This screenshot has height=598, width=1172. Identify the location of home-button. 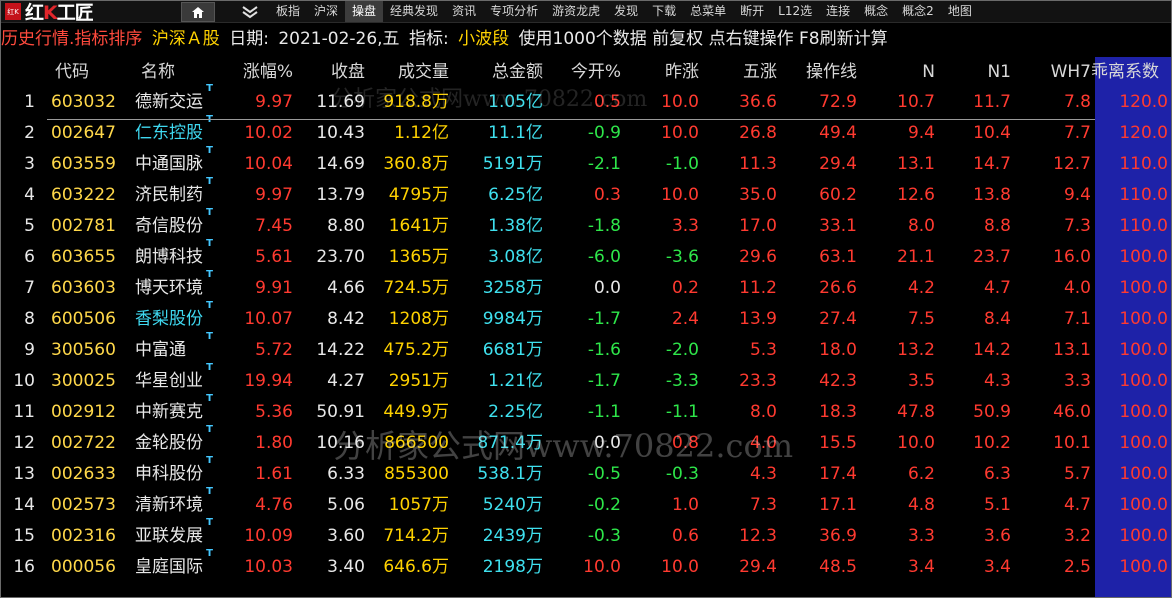
(198, 12).